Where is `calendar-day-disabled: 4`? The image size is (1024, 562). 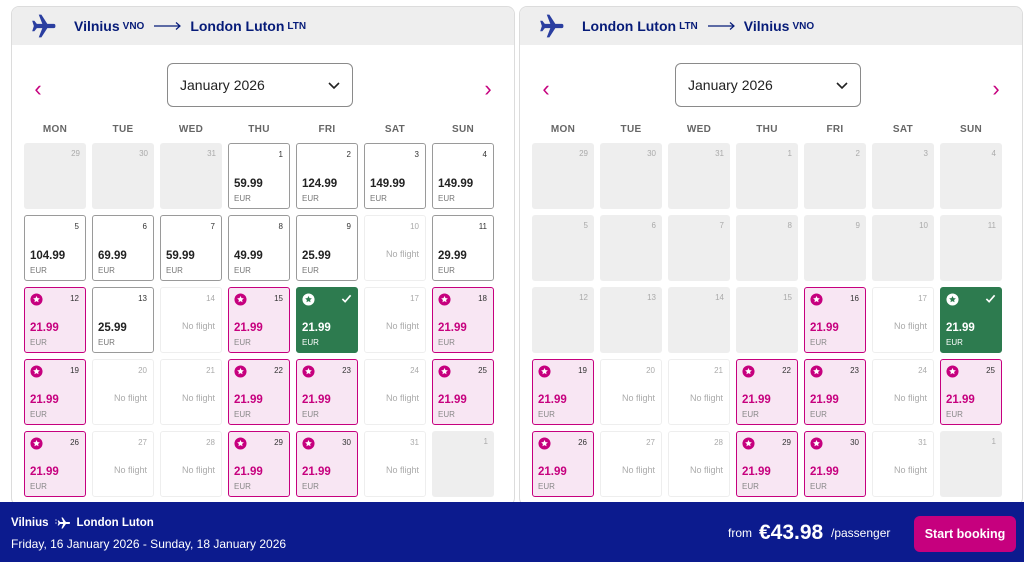
calendar-day-disabled: 4 is located at coordinates (971, 176).